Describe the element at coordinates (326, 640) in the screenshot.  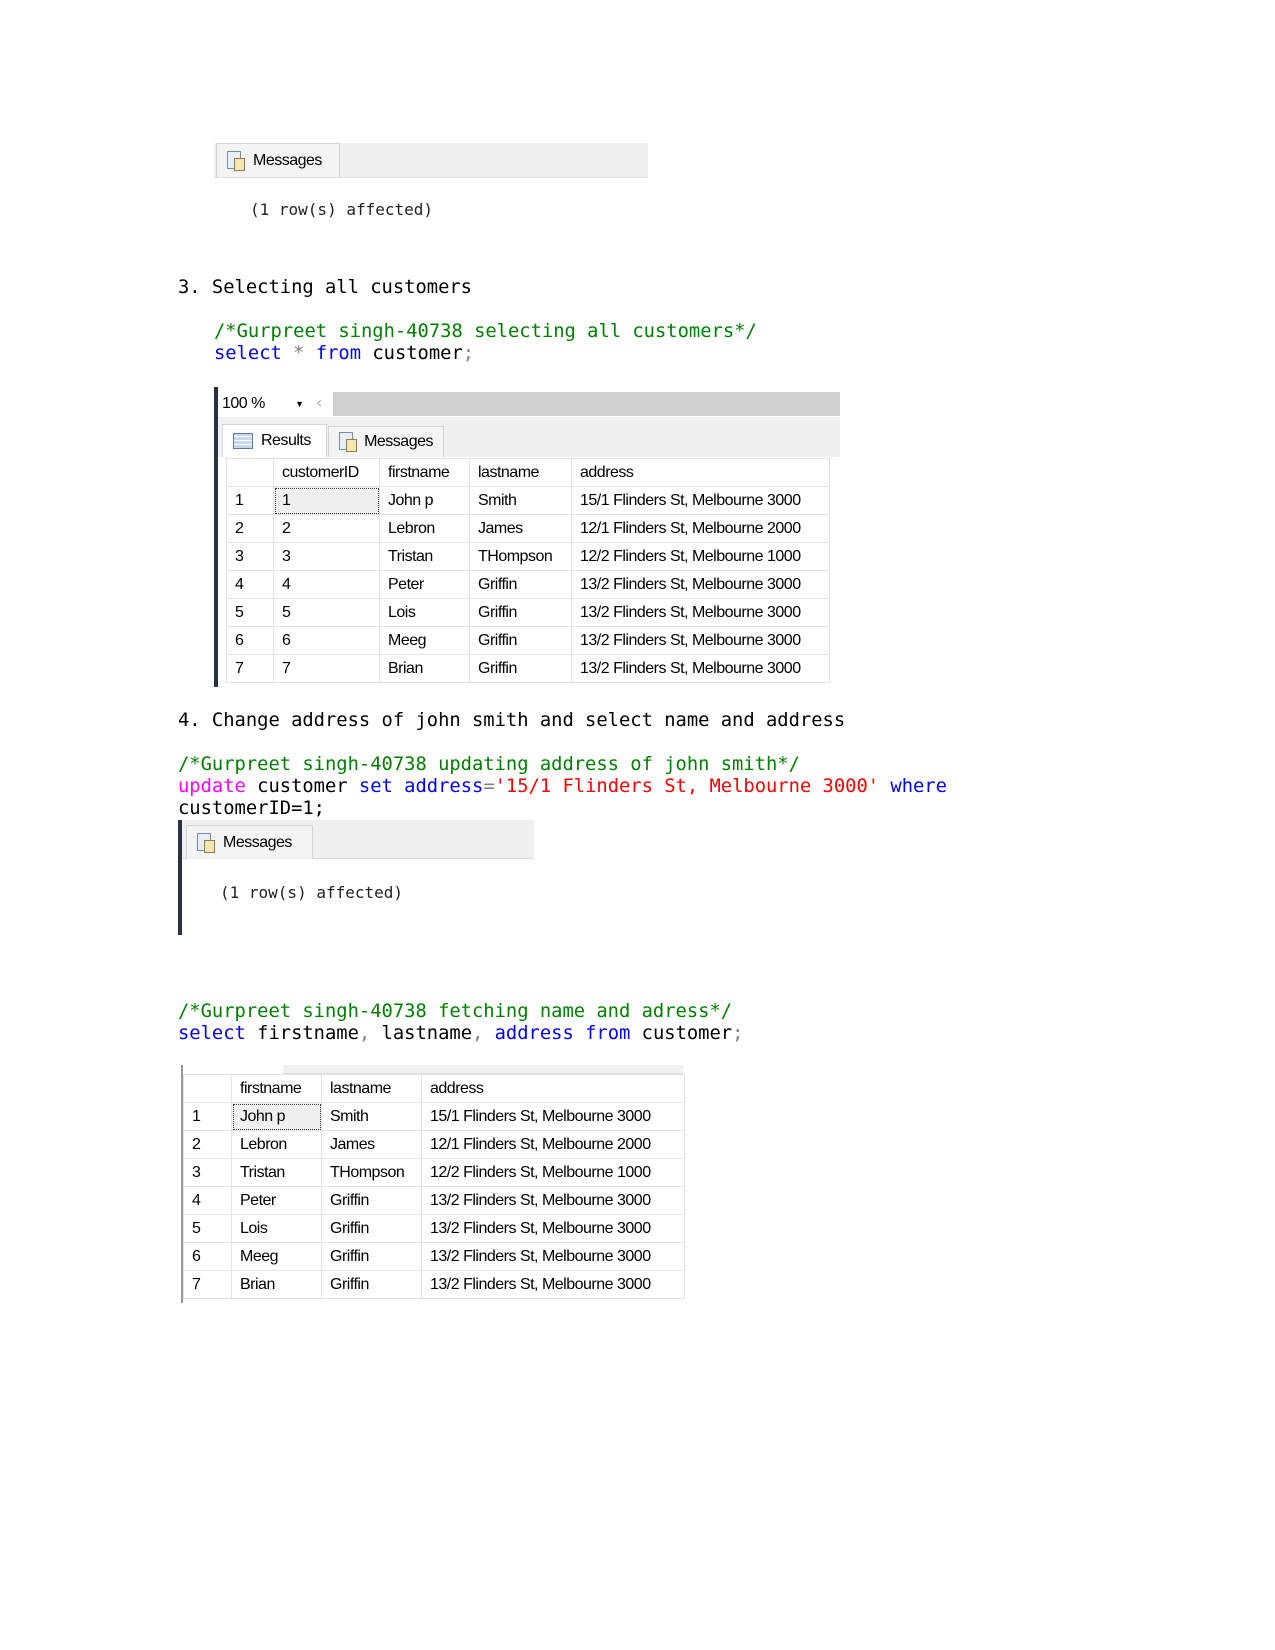
I see `cell-customerid: 6` at that location.